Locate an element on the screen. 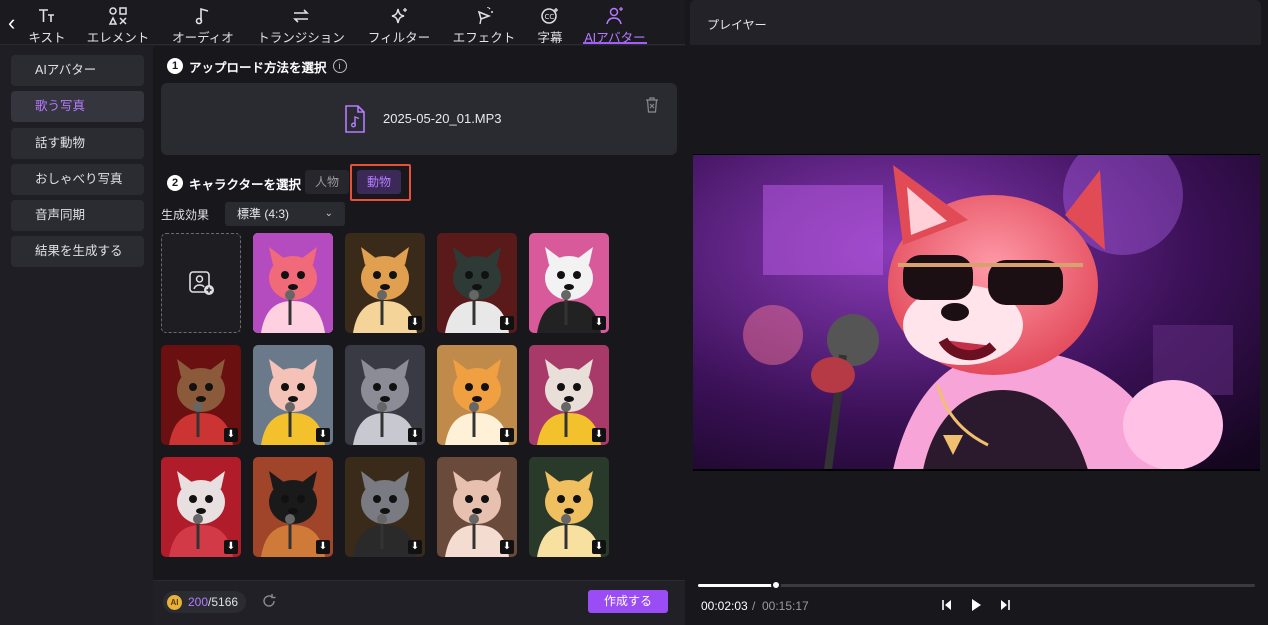  step-number: 1 is located at coordinates (175, 66).